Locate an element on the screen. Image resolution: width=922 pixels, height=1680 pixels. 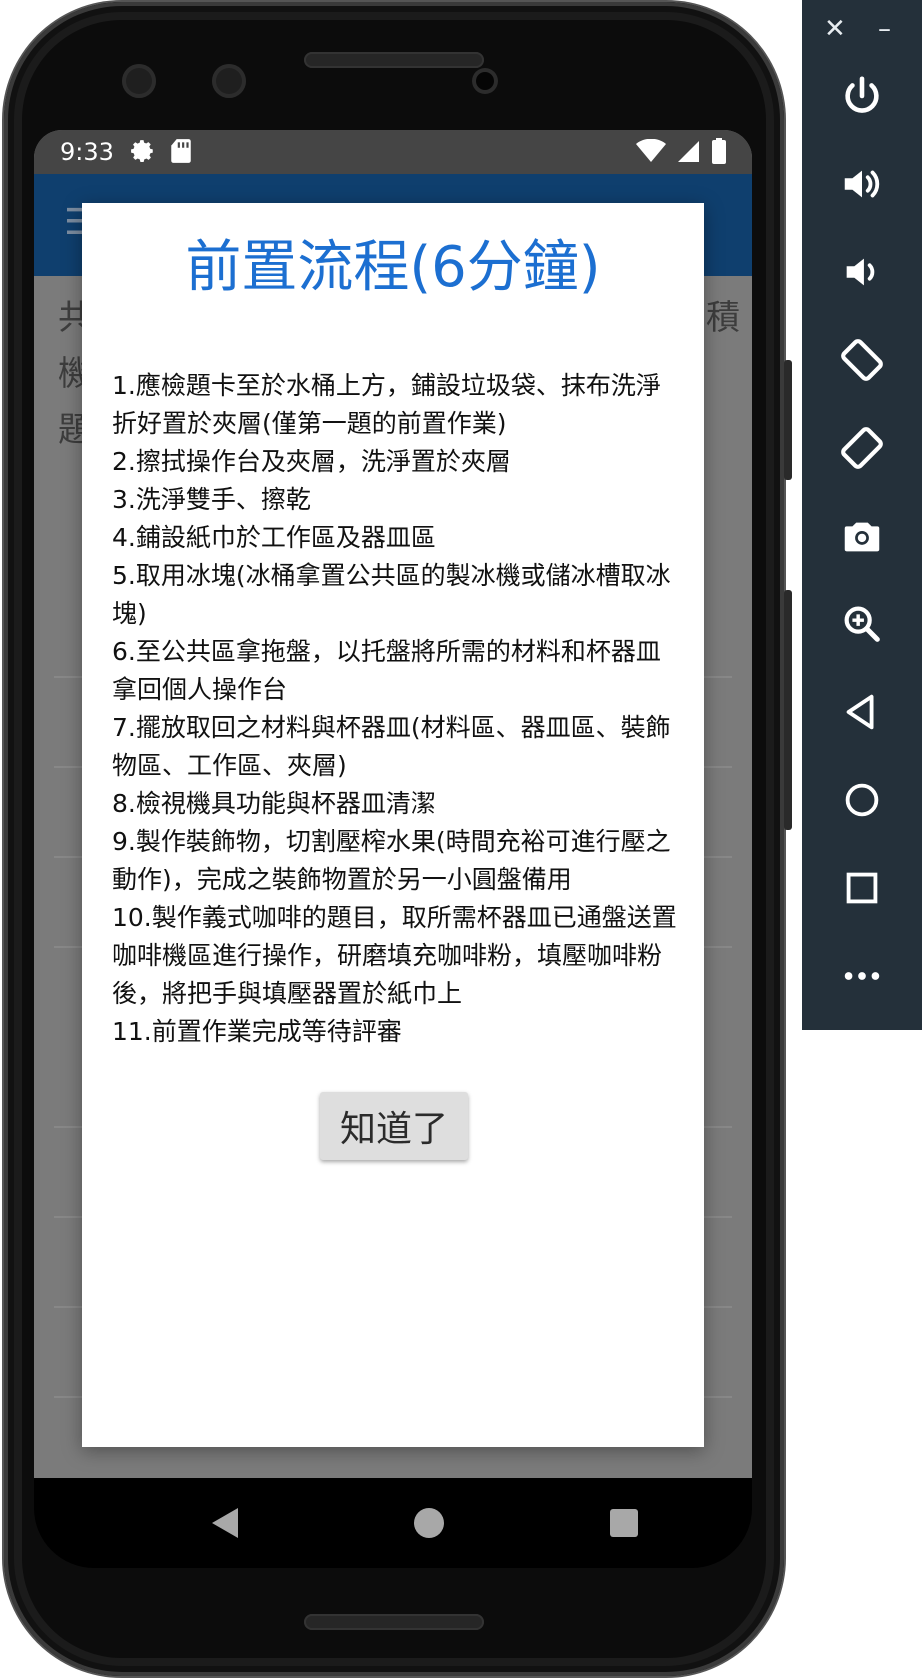
rotate-right-icon is located at coordinates (862, 448).